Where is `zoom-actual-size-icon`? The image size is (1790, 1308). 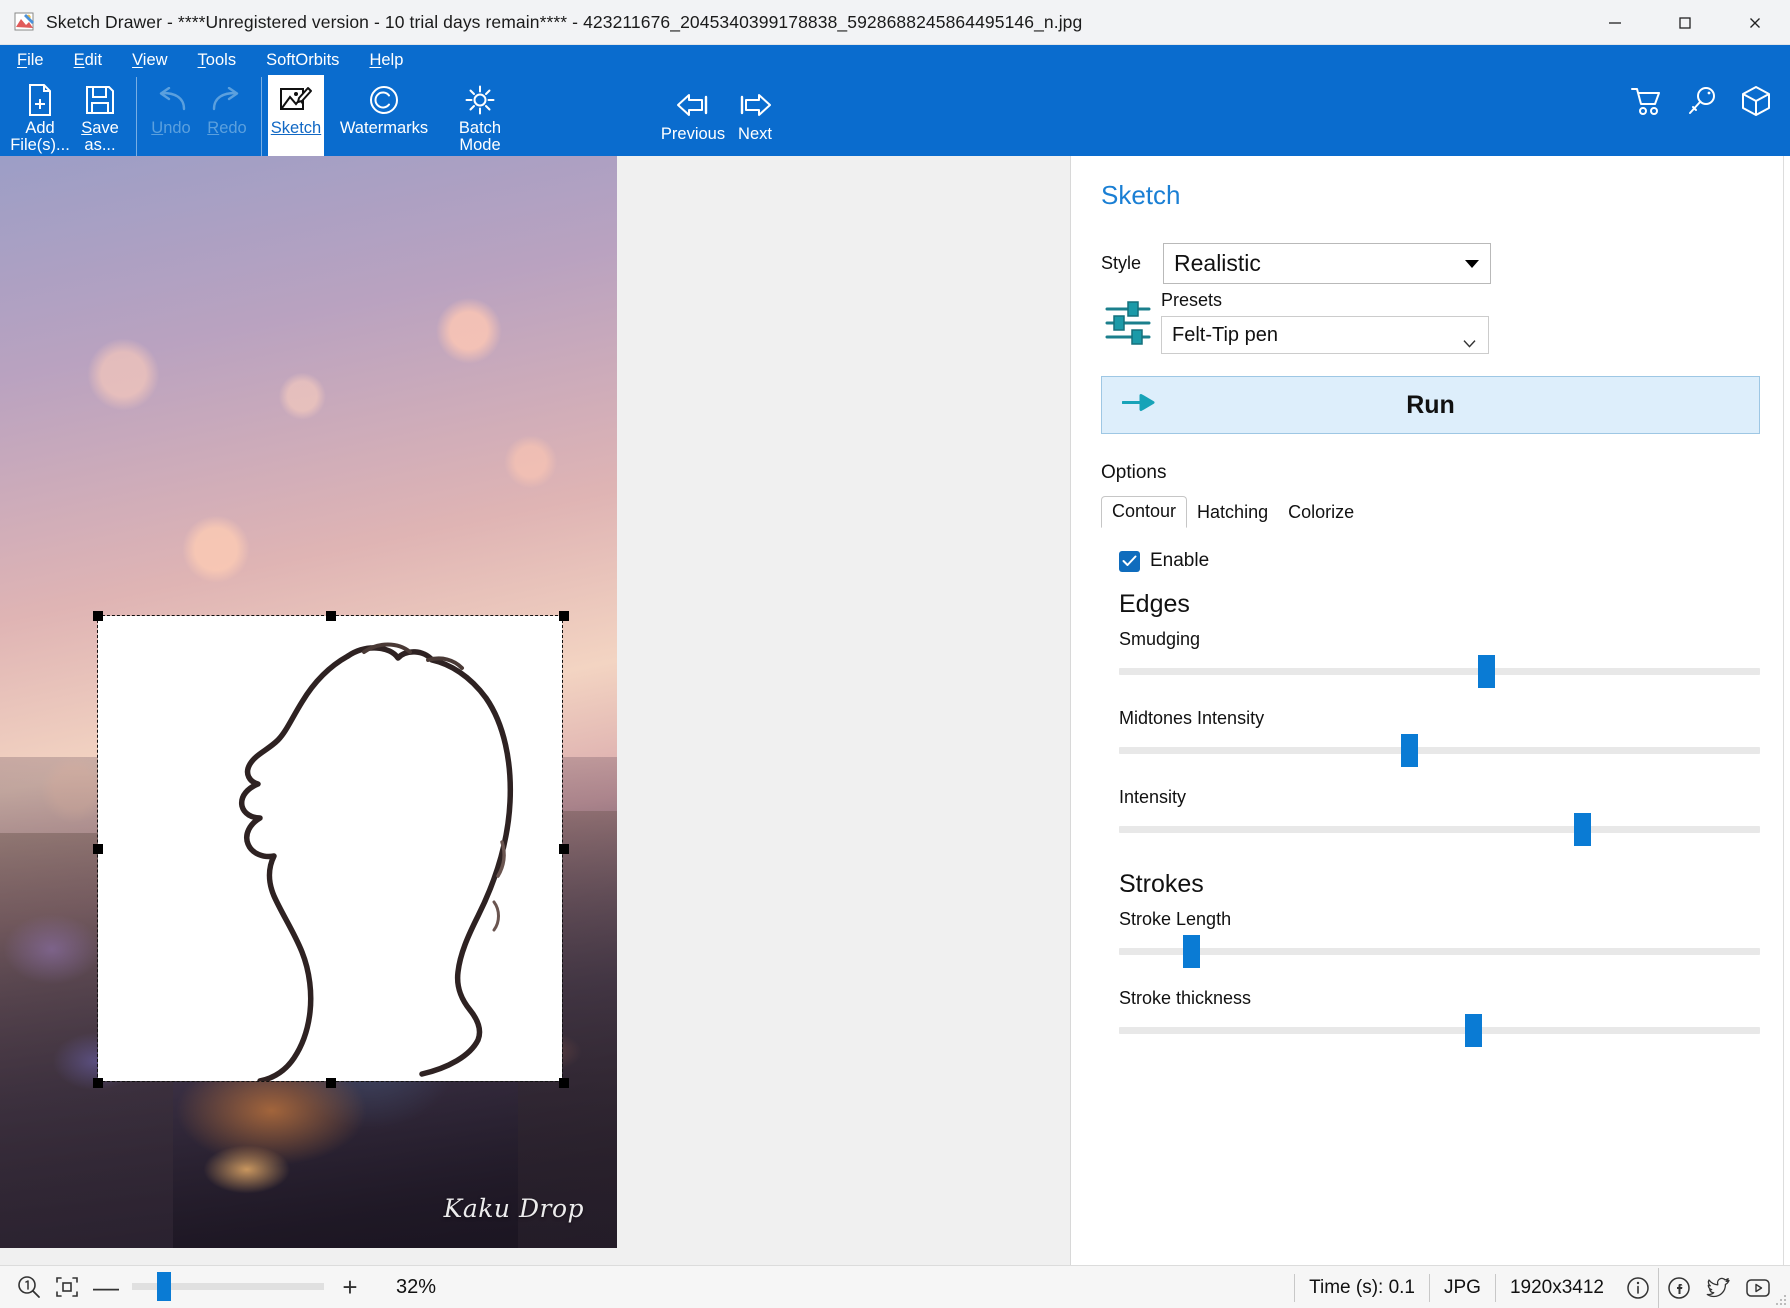 zoom-actual-size-icon is located at coordinates (29, 1287).